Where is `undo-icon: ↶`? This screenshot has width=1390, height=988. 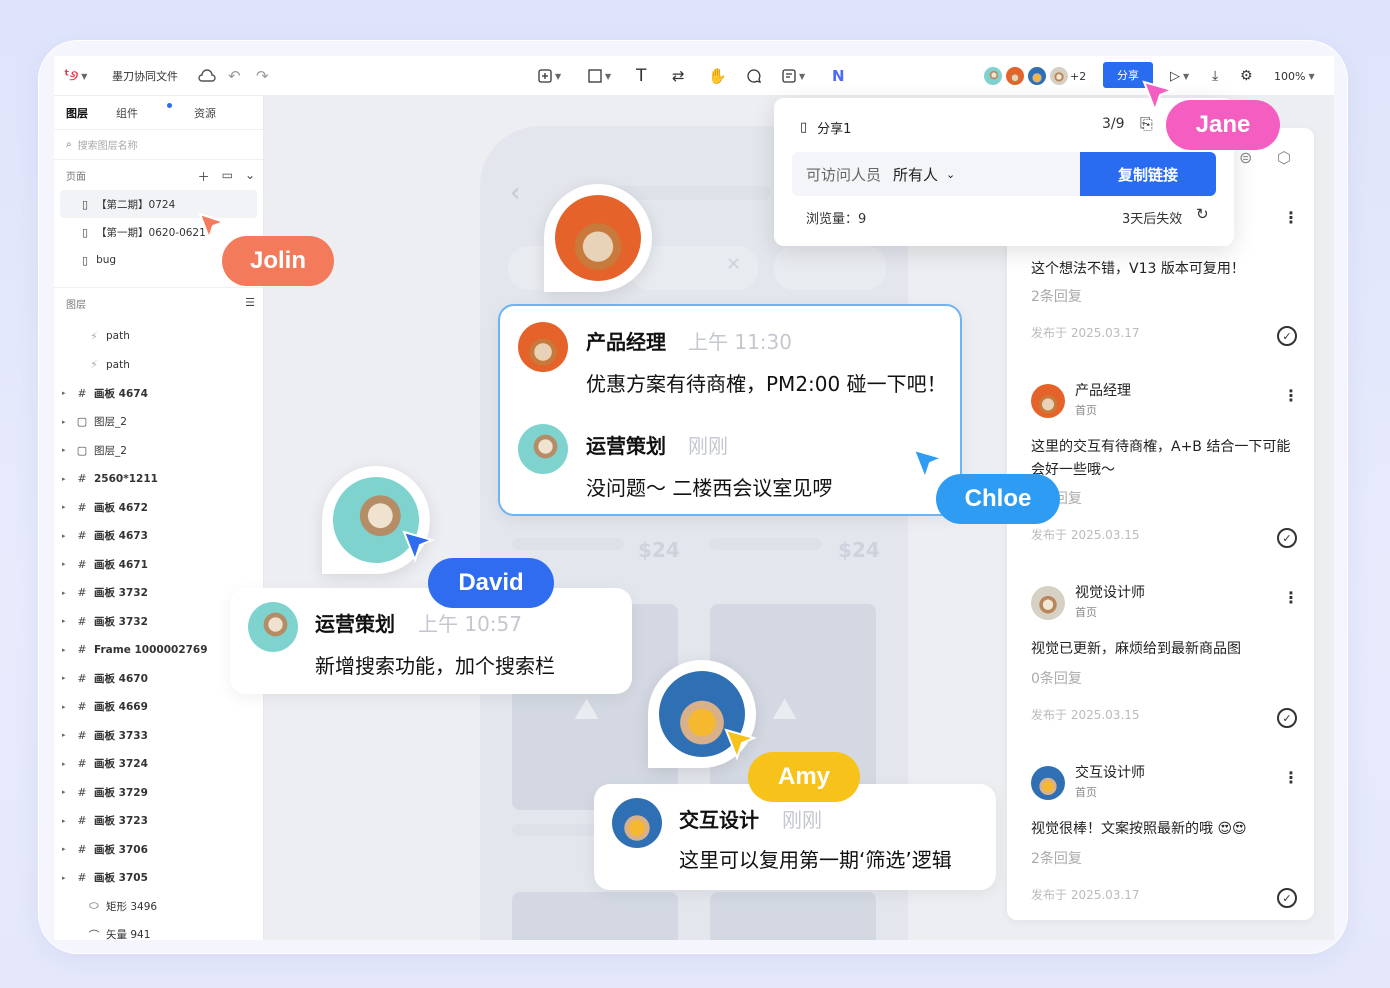
undo-icon: ↶ is located at coordinates (234, 76).